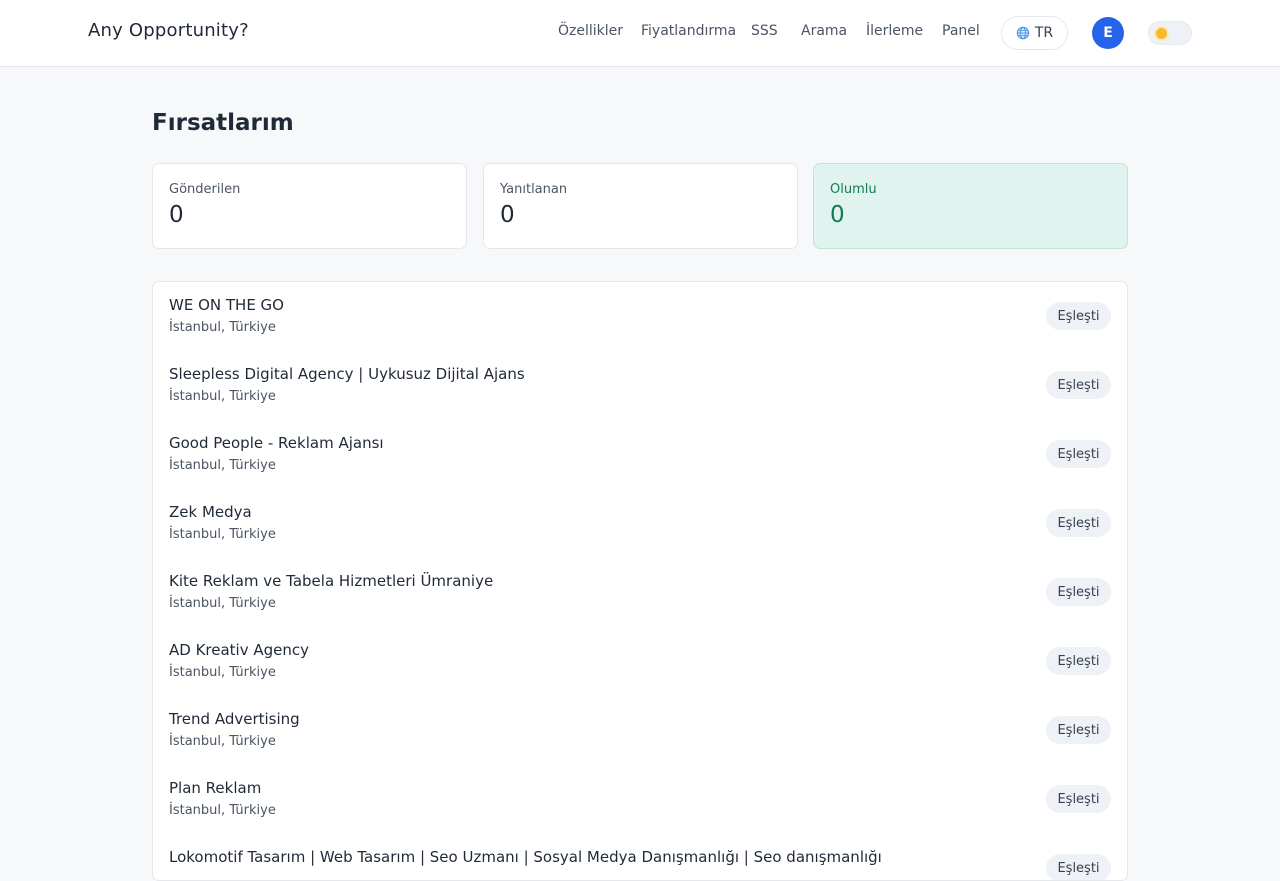 Image resolution: width=1280 pixels, height=881 pixels. Describe the element at coordinates (309, 206) in the screenshot. I see `stat-card-sent: Gönderilen 0` at that location.